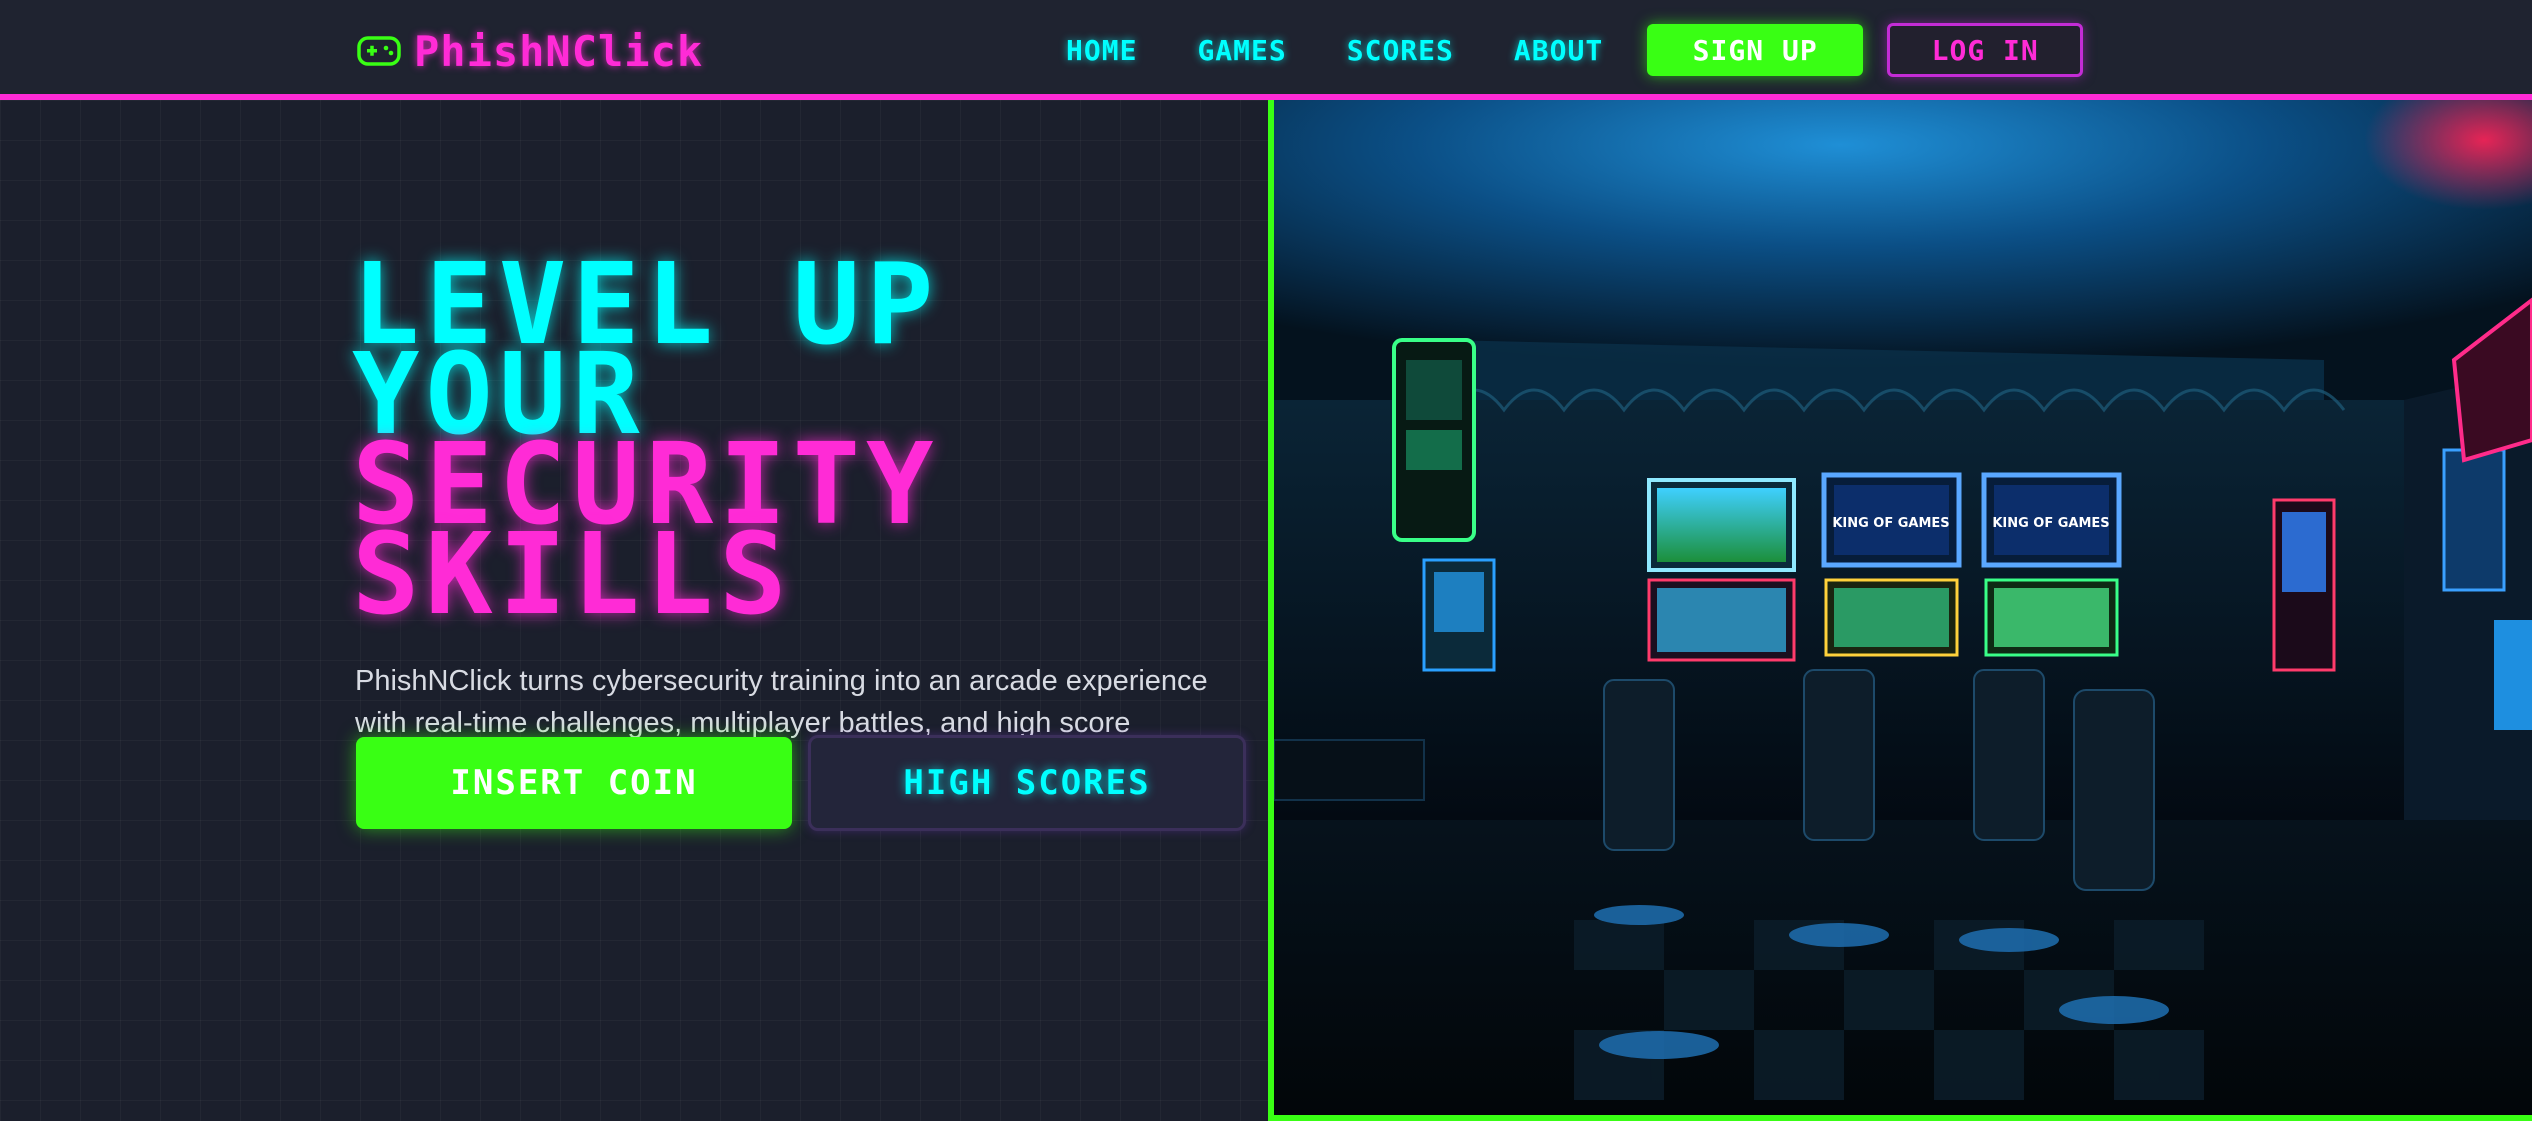  I want to click on brand-name: PhishNClick, so click(559, 51).